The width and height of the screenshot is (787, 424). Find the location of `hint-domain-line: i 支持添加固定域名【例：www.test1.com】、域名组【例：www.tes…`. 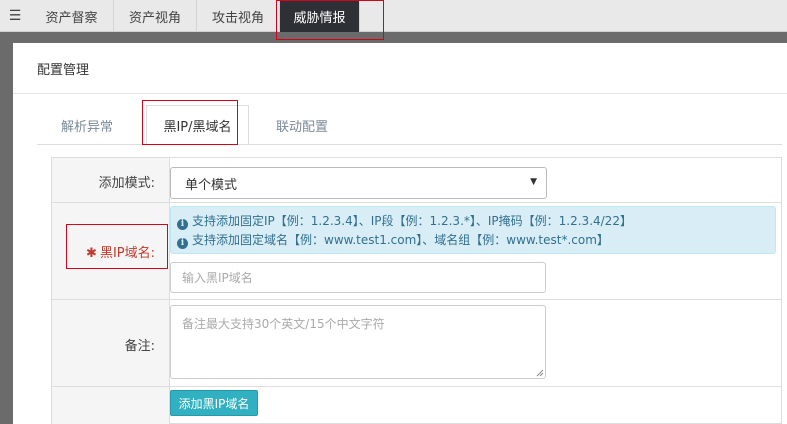

hint-domain-line: i 支持添加固定域名【例：www.test1.com】、域名组【例：www.tes… is located at coordinates (473, 240).